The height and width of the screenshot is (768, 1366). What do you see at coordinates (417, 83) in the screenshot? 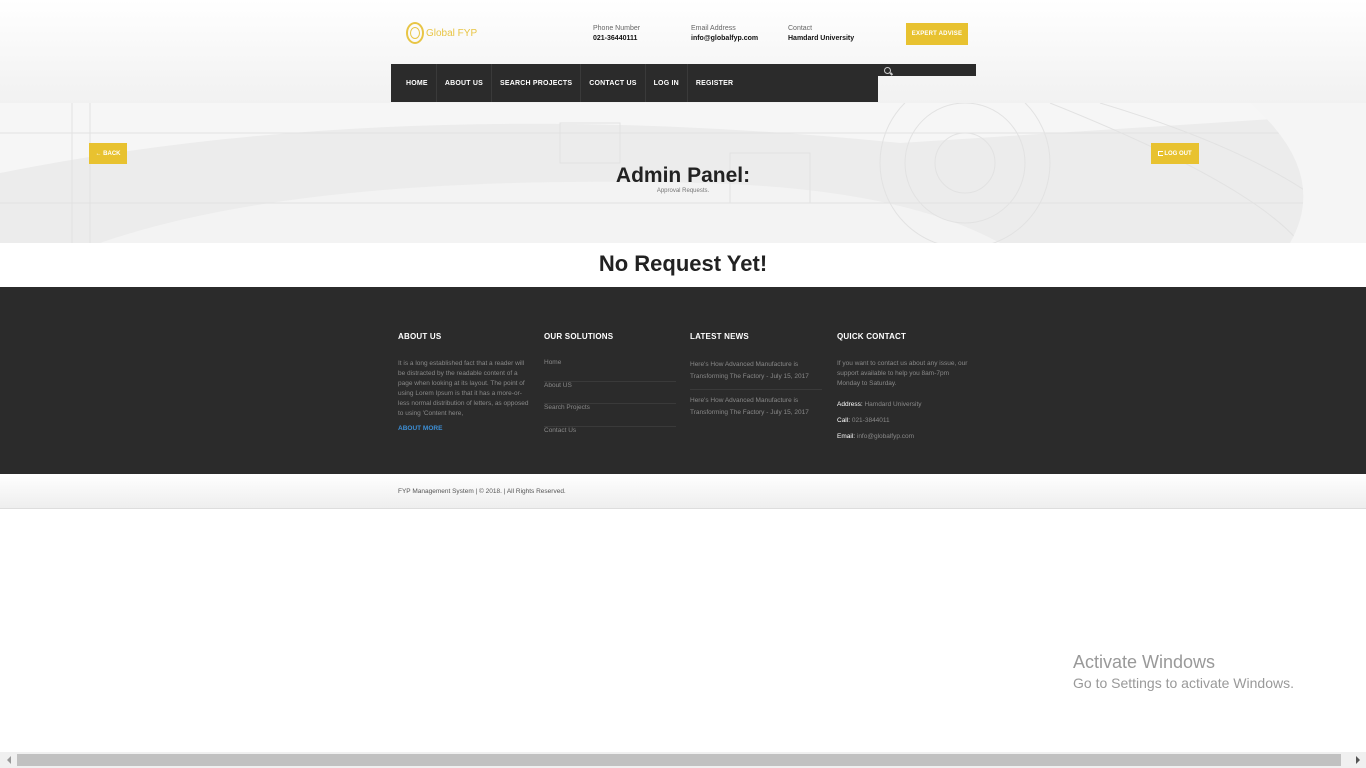
I see `nav-home: HOME` at bounding box center [417, 83].